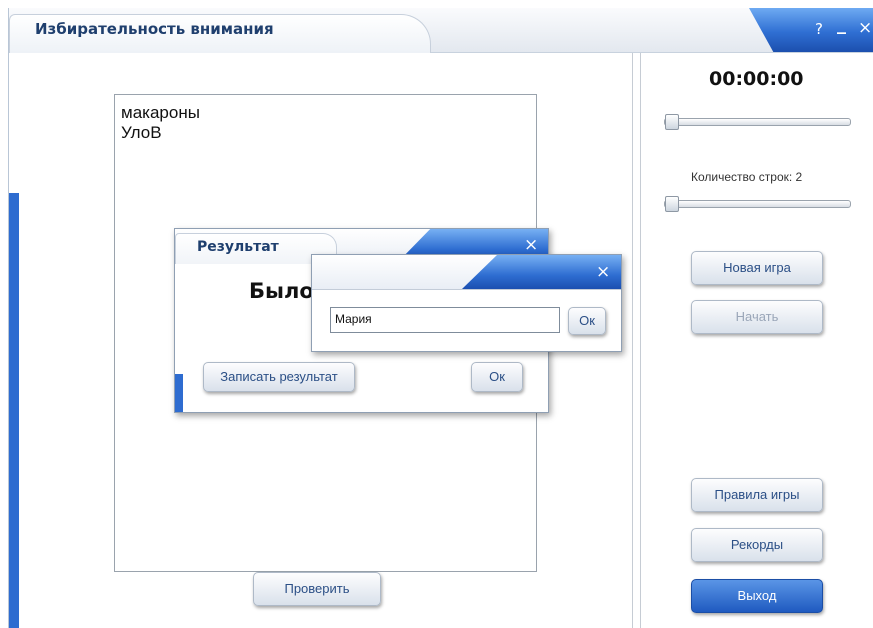  Describe the element at coordinates (672, 122) in the screenshot. I see `speed-slider-thumb` at that location.